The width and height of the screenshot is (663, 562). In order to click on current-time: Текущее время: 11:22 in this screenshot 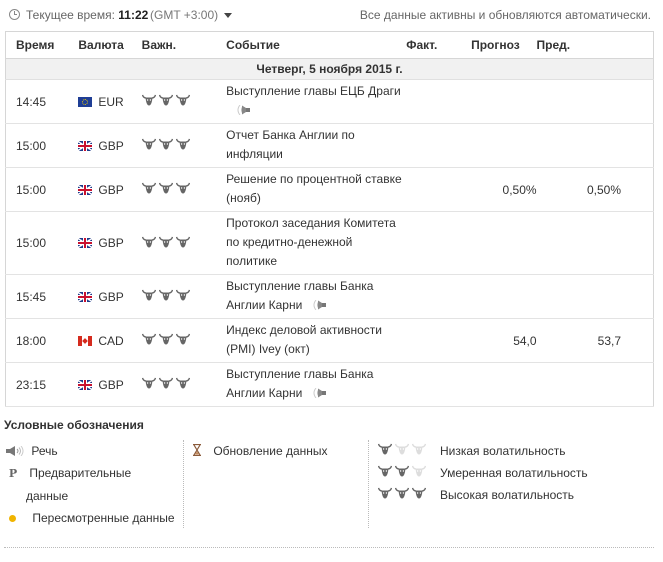, I will do `click(87, 15)`.